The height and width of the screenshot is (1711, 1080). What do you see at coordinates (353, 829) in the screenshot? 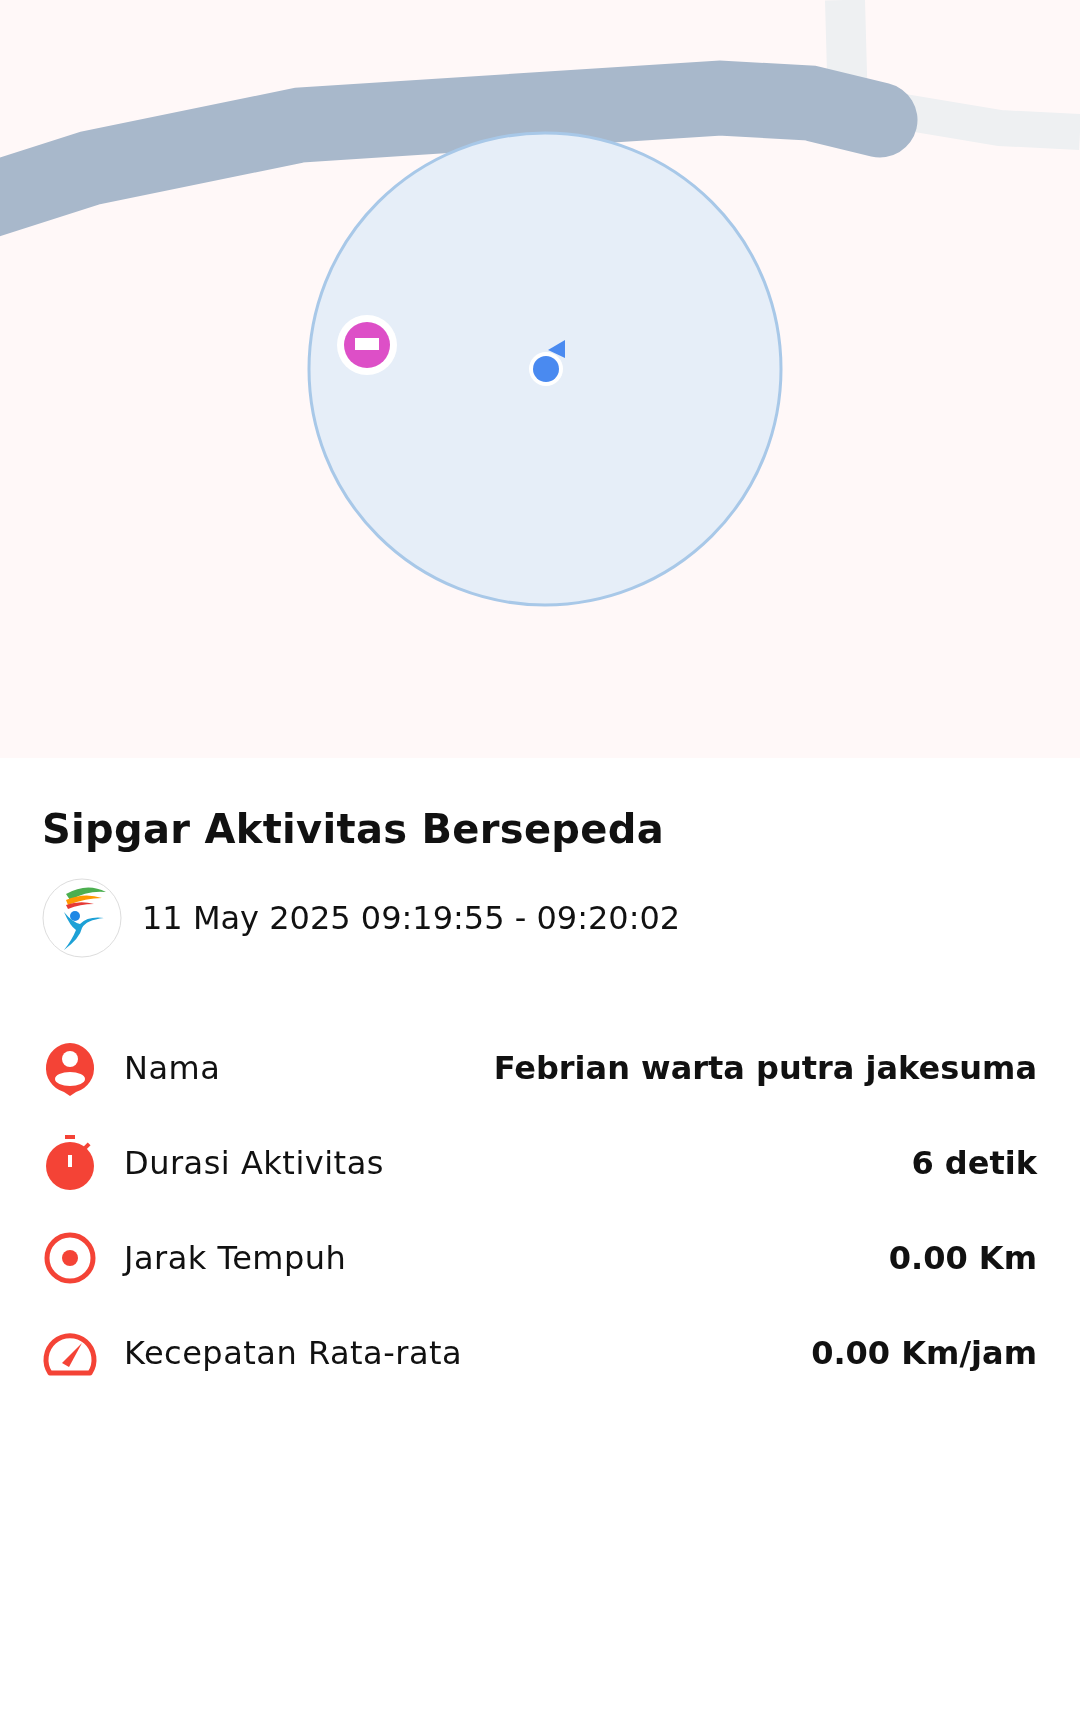
I see `activity-title: Sipgar Aktivitas Bersepeda` at bounding box center [353, 829].